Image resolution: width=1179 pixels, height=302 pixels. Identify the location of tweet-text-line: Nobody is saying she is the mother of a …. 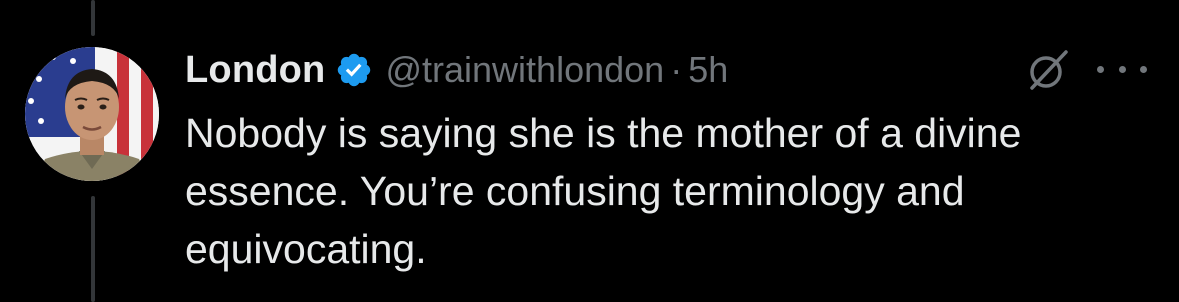
(603, 133).